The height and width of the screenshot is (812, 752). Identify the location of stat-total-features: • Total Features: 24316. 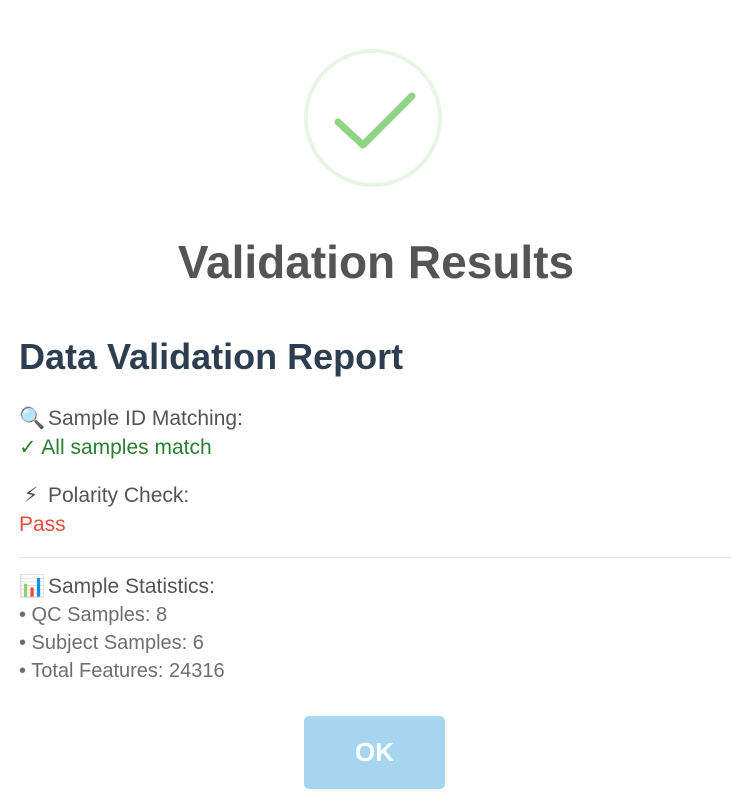
(122, 671).